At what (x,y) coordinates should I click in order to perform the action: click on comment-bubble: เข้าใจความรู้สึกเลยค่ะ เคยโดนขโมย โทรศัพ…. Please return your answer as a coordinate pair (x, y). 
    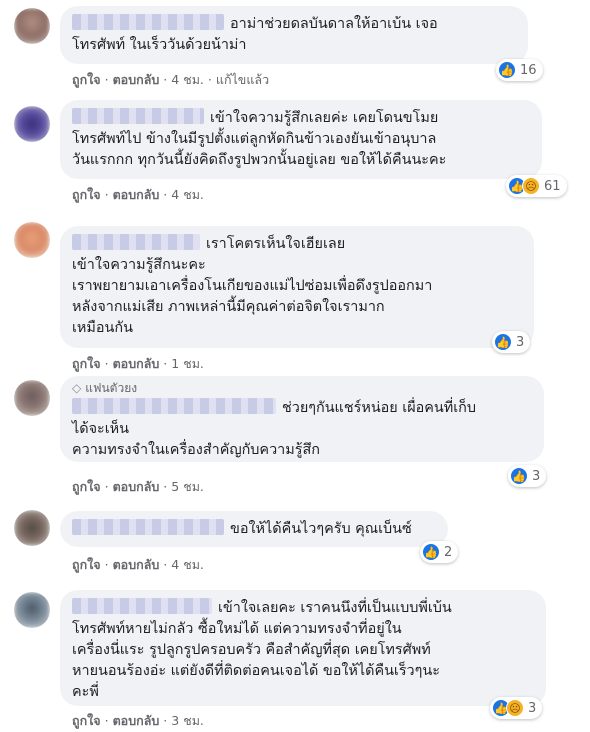
    Looking at the image, I should click on (301, 139).